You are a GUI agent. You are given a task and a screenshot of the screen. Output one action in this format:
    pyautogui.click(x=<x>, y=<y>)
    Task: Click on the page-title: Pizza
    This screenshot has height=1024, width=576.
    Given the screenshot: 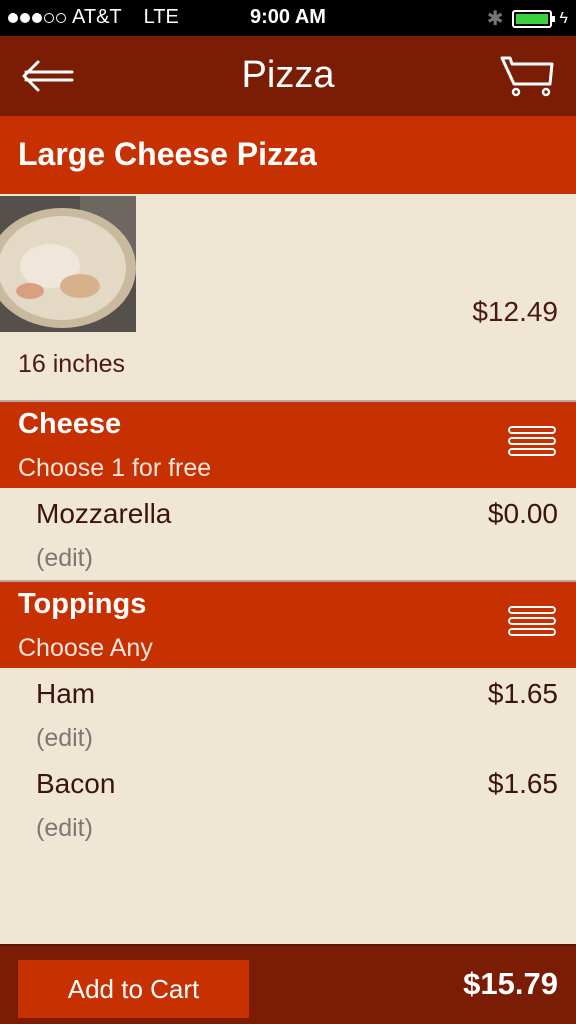 What is the action you would take?
    pyautogui.click(x=288, y=75)
    